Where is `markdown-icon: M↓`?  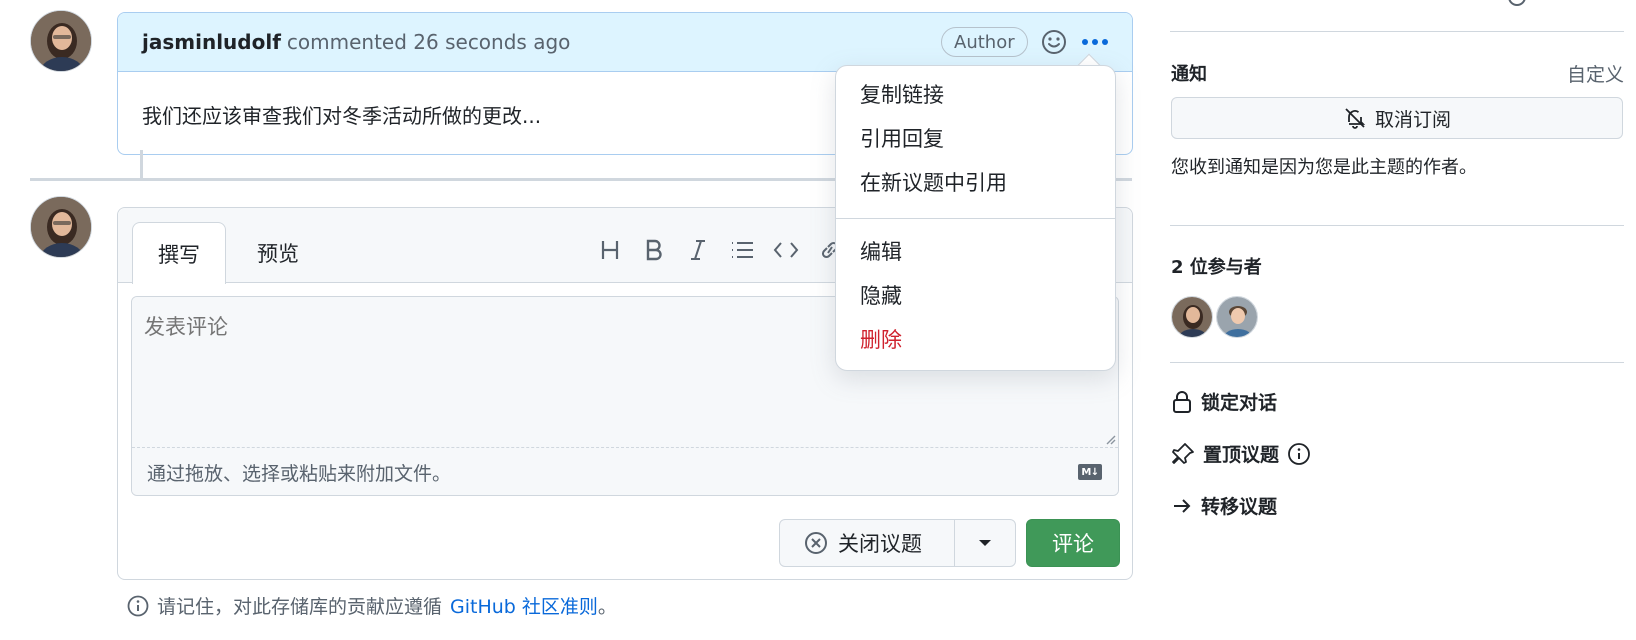
markdown-icon: M↓ is located at coordinates (1090, 472).